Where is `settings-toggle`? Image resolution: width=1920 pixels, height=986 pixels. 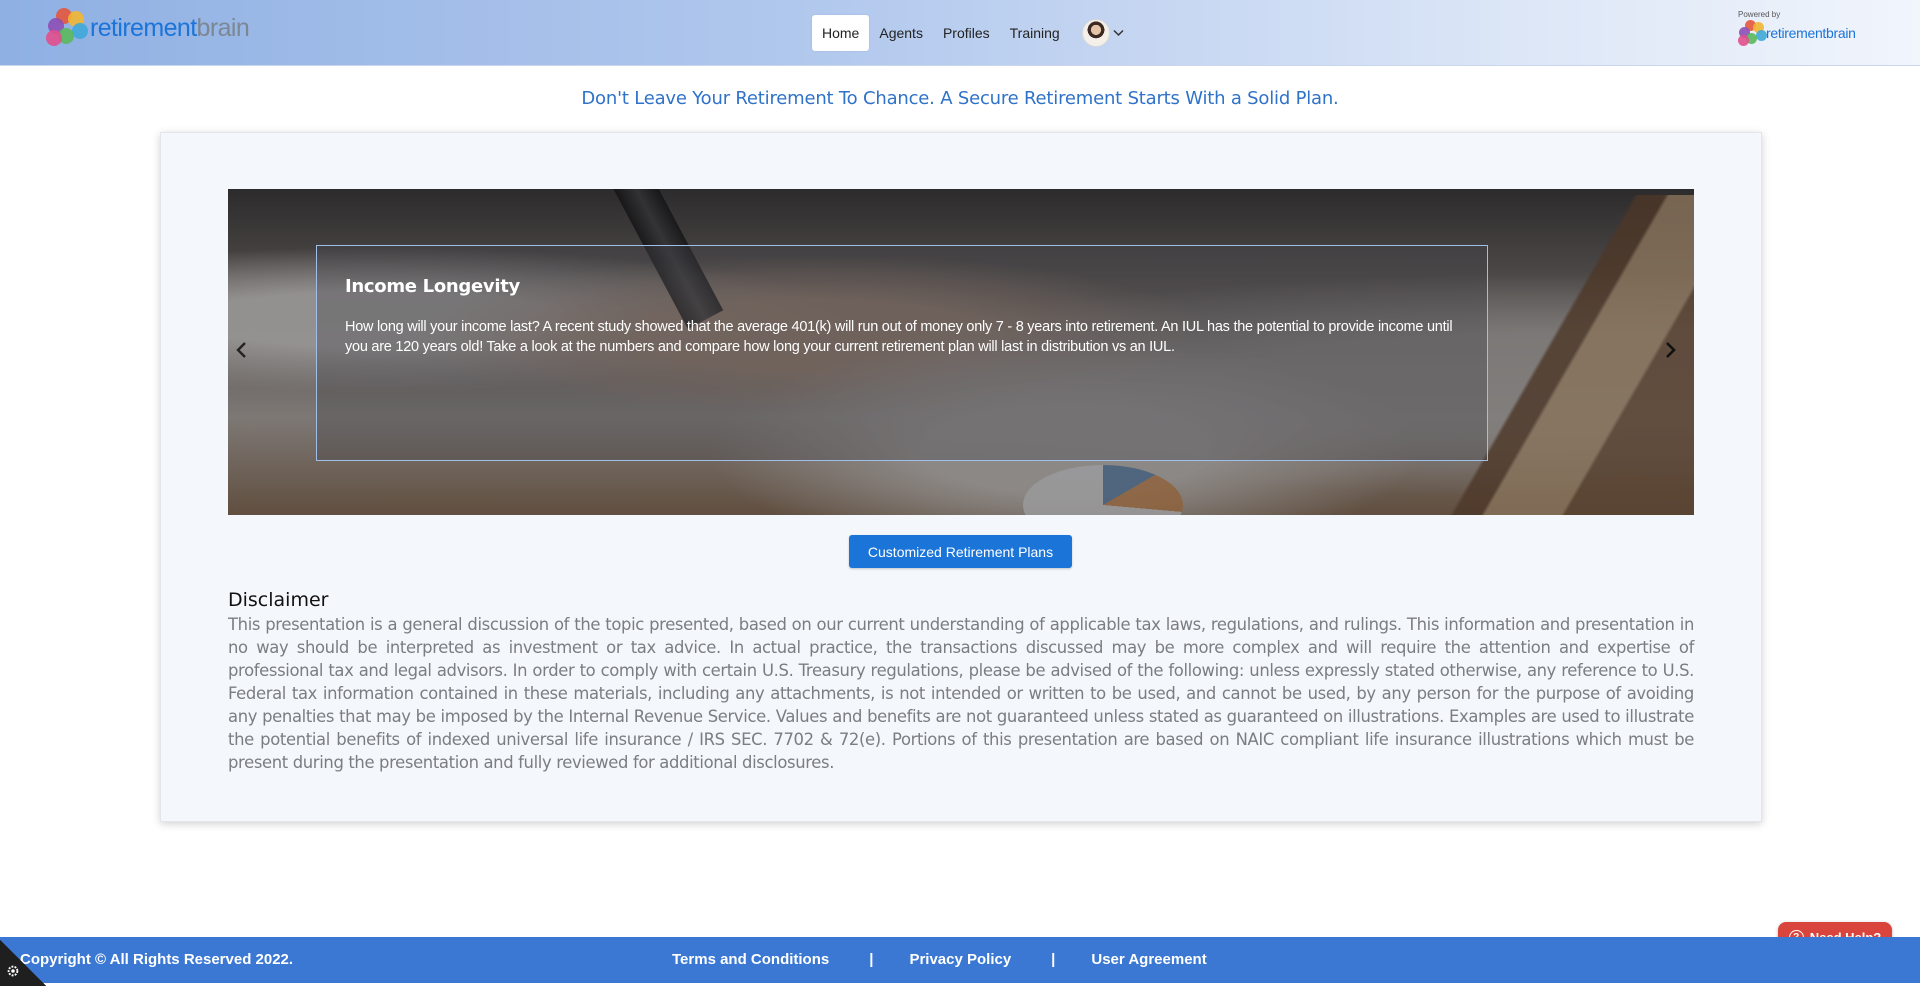 settings-toggle is located at coordinates (23, 963).